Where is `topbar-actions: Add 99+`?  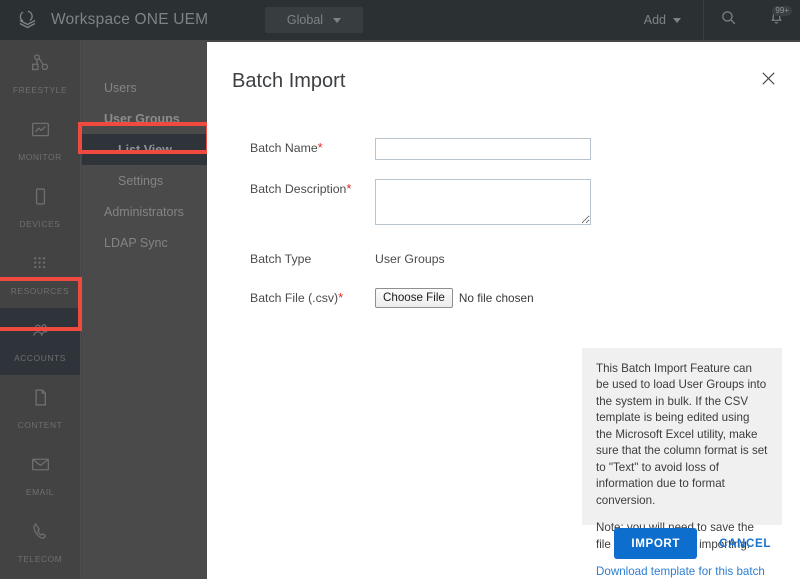 topbar-actions: Add 99+ is located at coordinates (722, 20).